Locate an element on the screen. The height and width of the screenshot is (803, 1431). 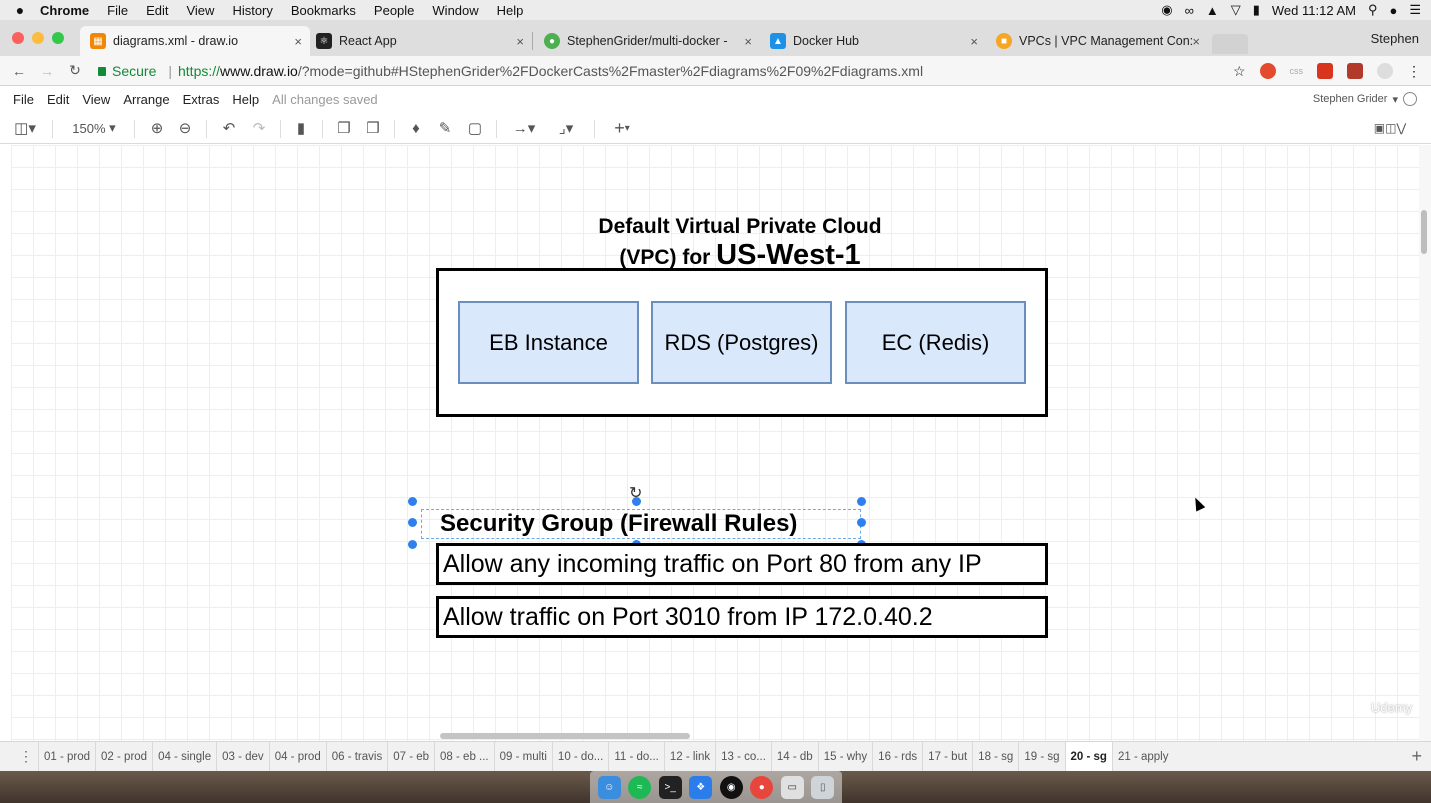
reload-icon: ↻ is located at coordinates (75, 70).